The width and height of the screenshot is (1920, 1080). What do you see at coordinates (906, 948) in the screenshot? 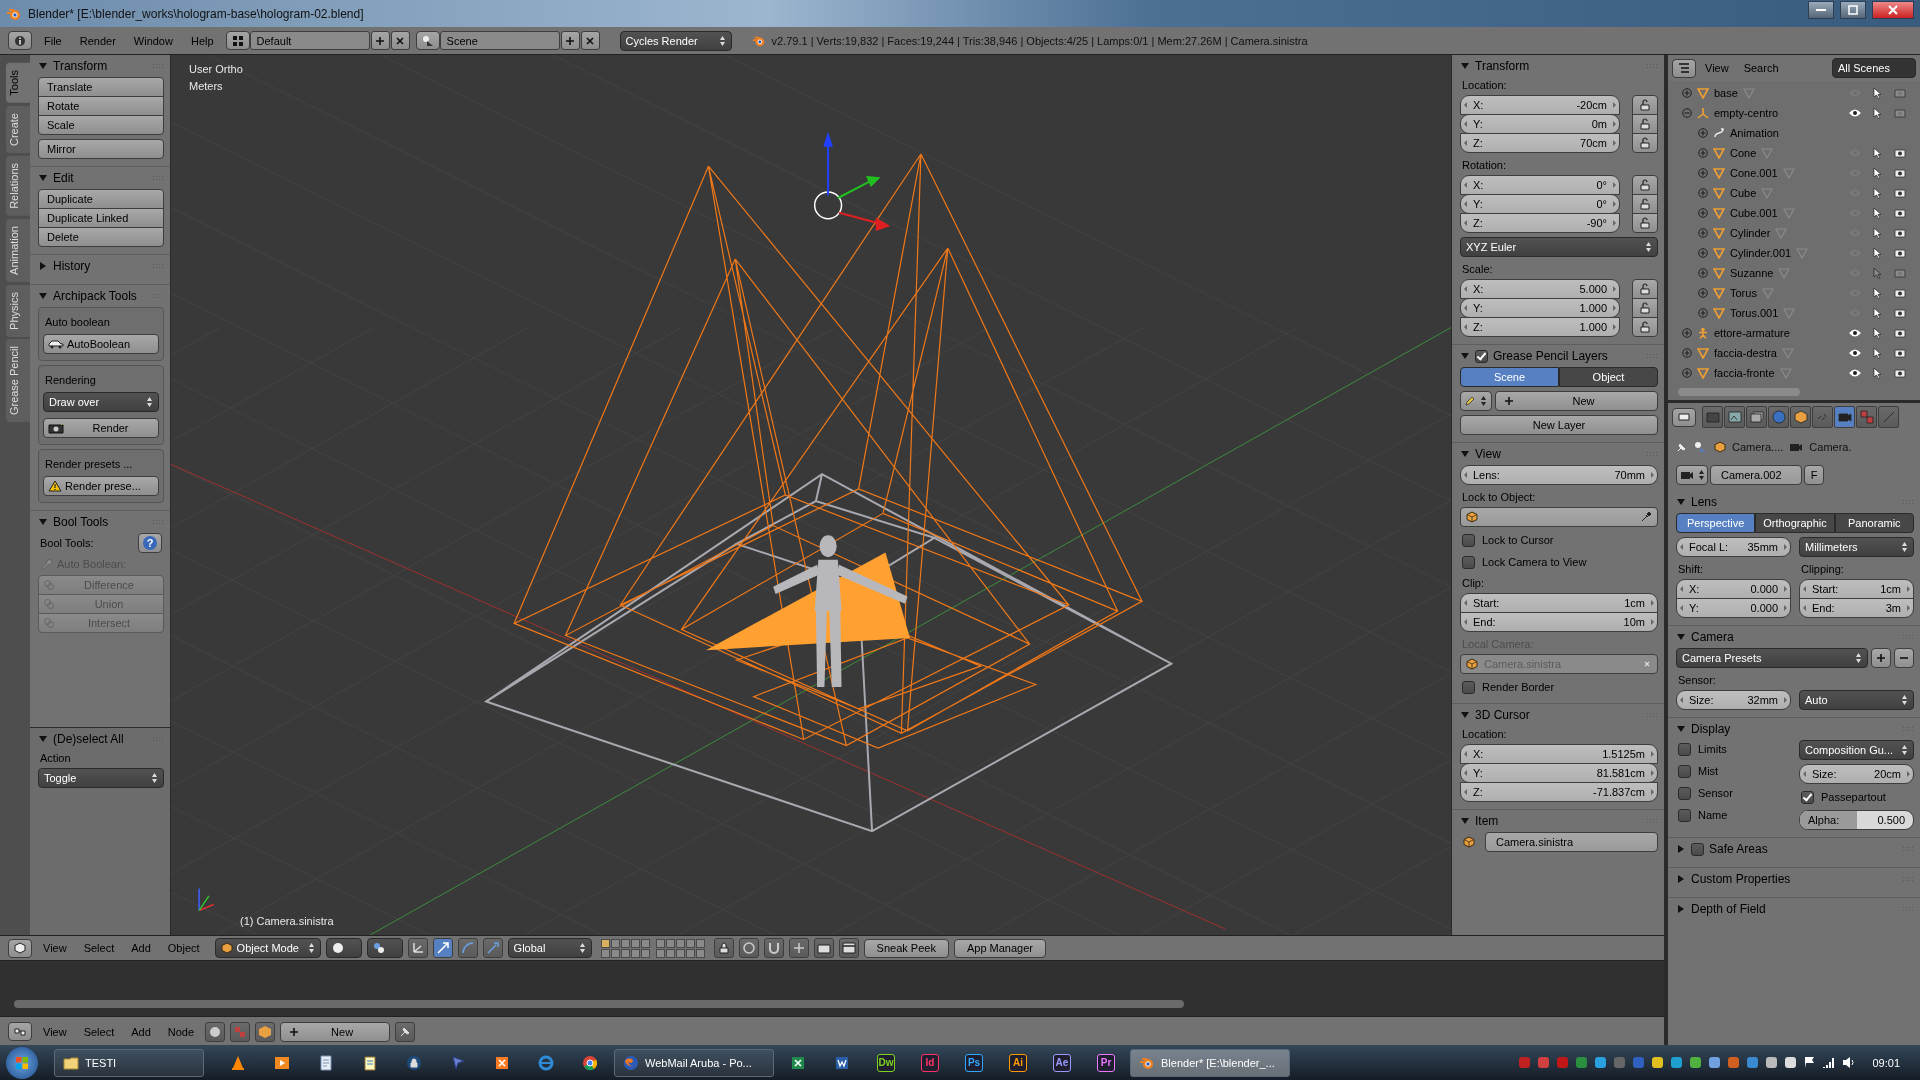
I see `header-button: Sneak Peek` at bounding box center [906, 948].